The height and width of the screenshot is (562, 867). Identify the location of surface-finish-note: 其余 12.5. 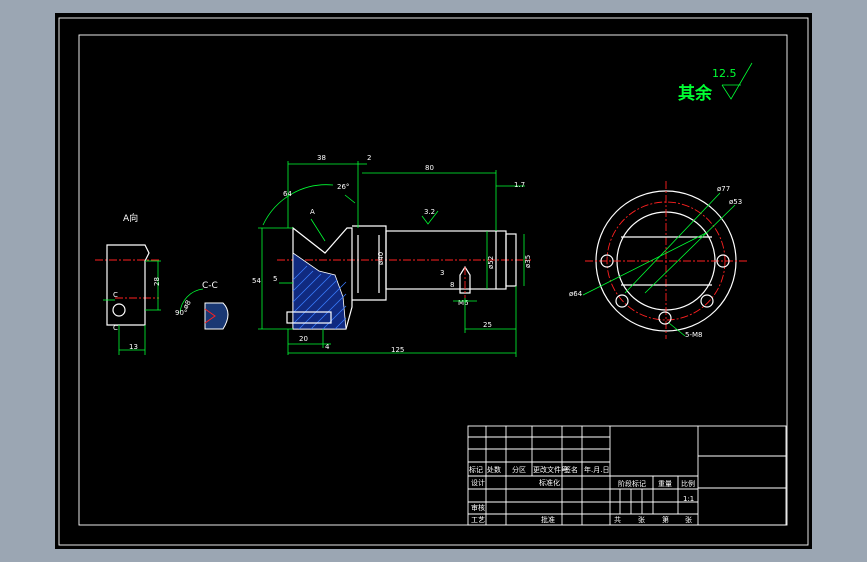
(715, 83).